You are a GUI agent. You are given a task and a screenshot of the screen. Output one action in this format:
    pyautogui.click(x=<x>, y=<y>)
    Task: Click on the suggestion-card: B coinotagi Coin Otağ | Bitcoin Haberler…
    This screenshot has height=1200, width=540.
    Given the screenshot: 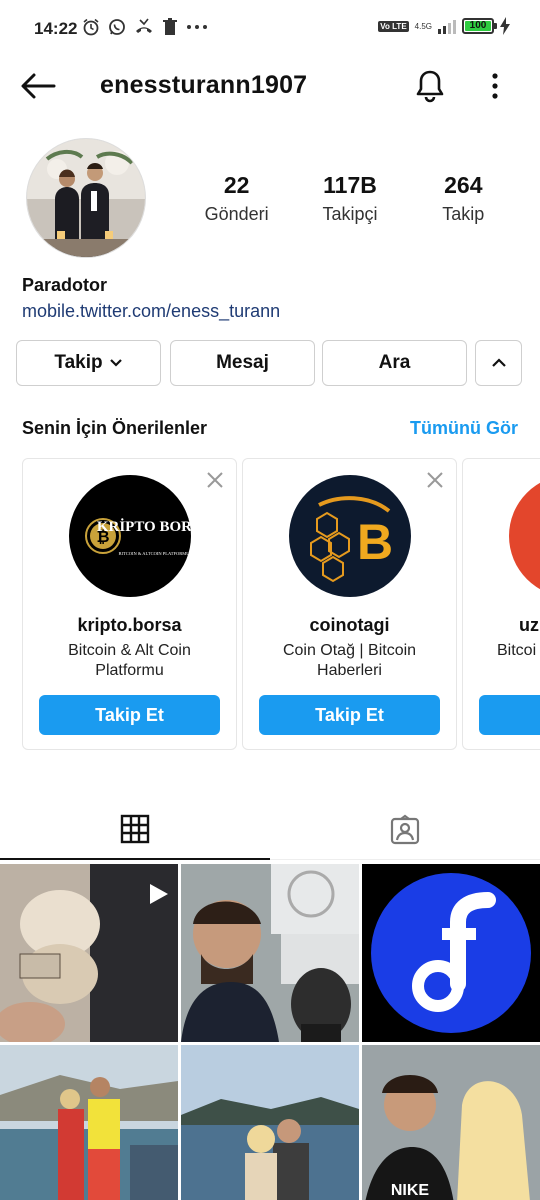 What is the action you would take?
    pyautogui.click(x=349, y=604)
    